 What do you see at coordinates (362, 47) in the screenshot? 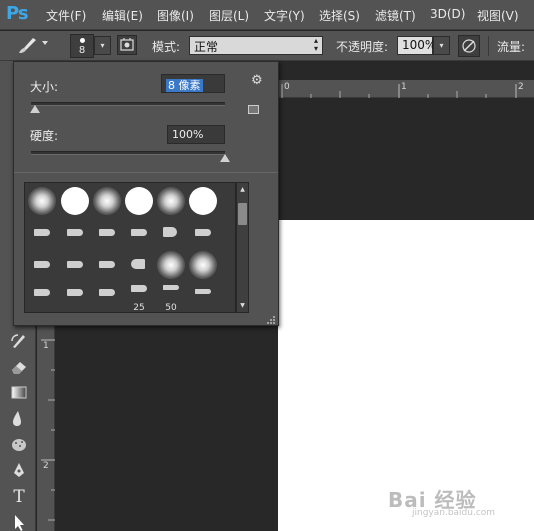
I see `opacity-label: 不透明度:` at bounding box center [362, 47].